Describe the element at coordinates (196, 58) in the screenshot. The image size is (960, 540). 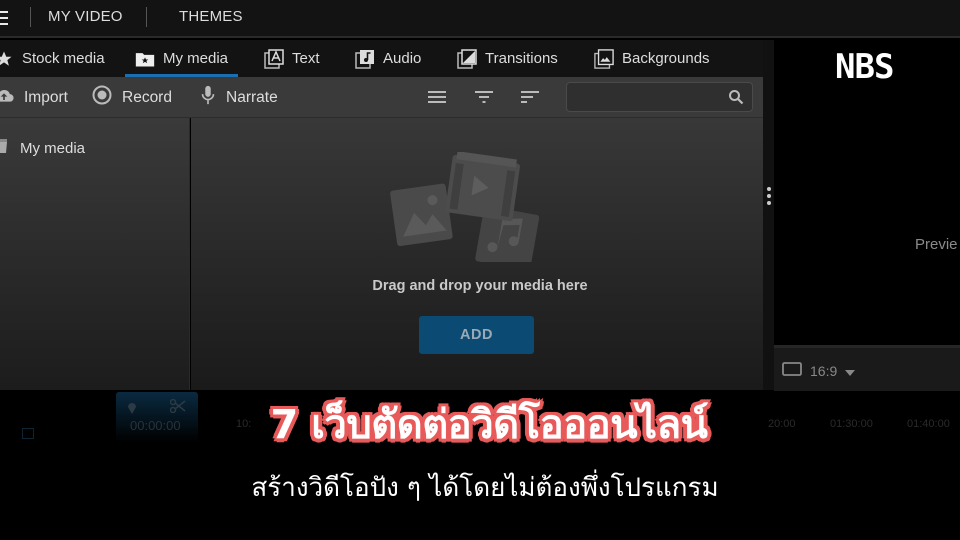
I see `tab-label: My media` at that location.